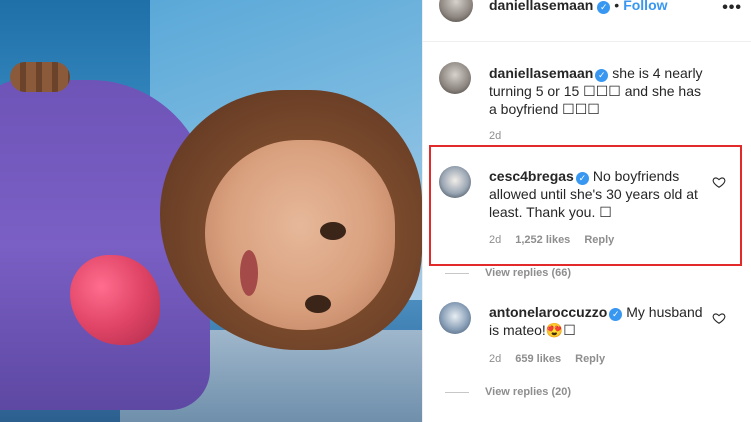  Describe the element at coordinates (590, 359) in the screenshot. I see `reply-button: Reply` at that location.